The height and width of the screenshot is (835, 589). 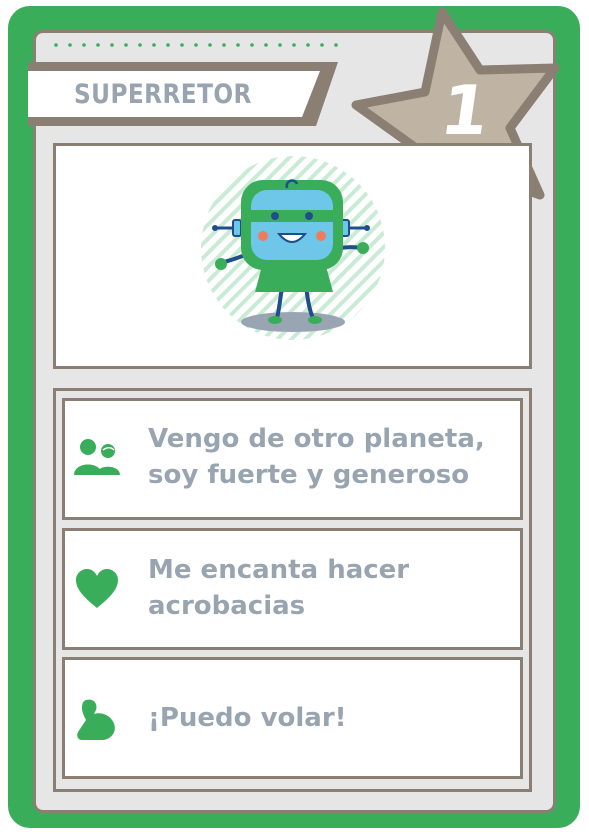 I want to click on trait-text-power: ¡Puedo volar!, so click(x=333, y=718).